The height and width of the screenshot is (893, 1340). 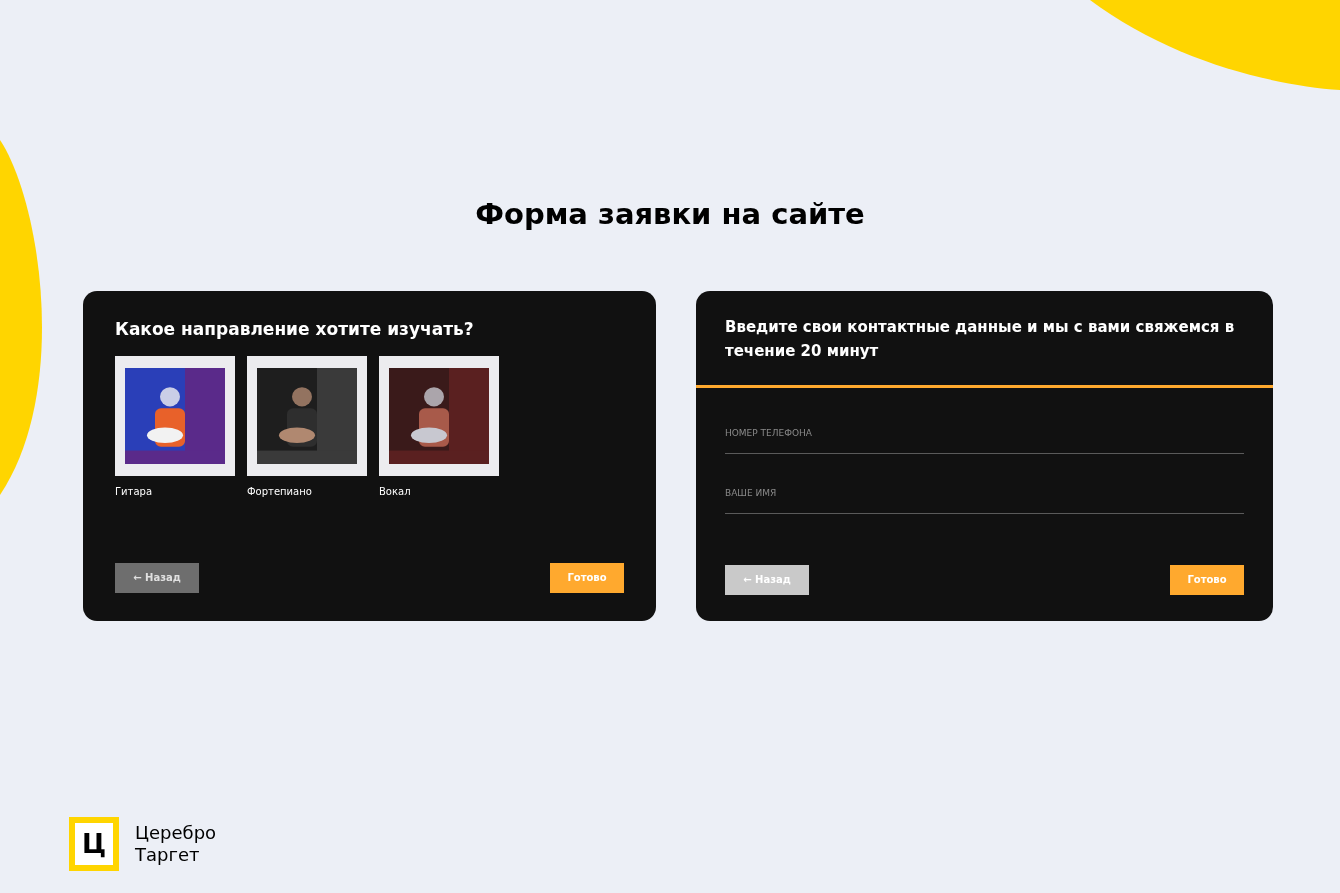 I want to click on logo-mark: Ц, so click(x=94, y=844).